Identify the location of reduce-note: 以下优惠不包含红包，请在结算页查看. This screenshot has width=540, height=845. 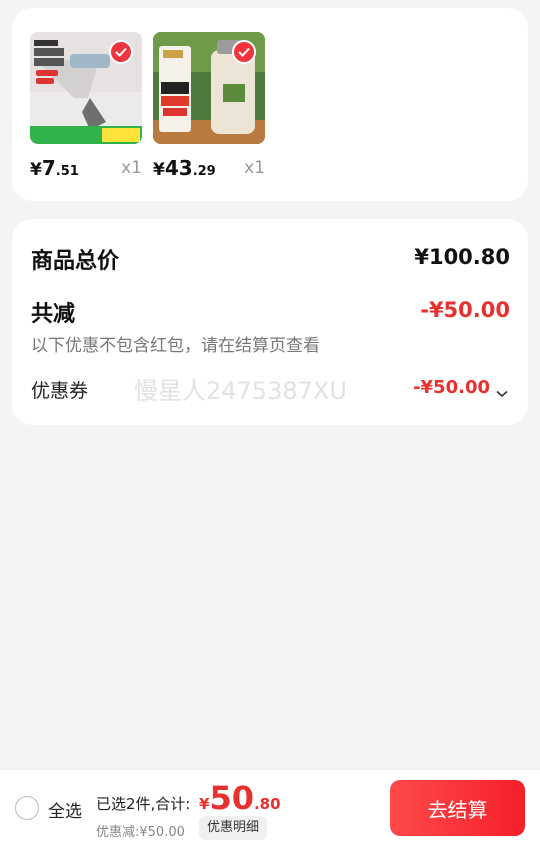
(175, 346).